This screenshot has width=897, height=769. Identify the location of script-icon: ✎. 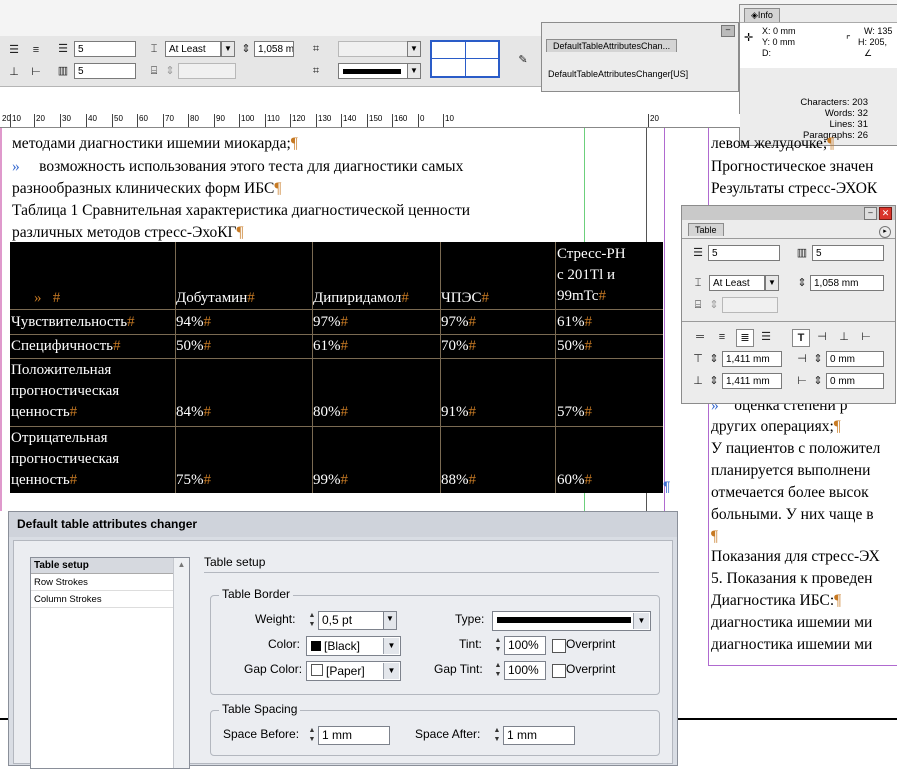
(523, 60).